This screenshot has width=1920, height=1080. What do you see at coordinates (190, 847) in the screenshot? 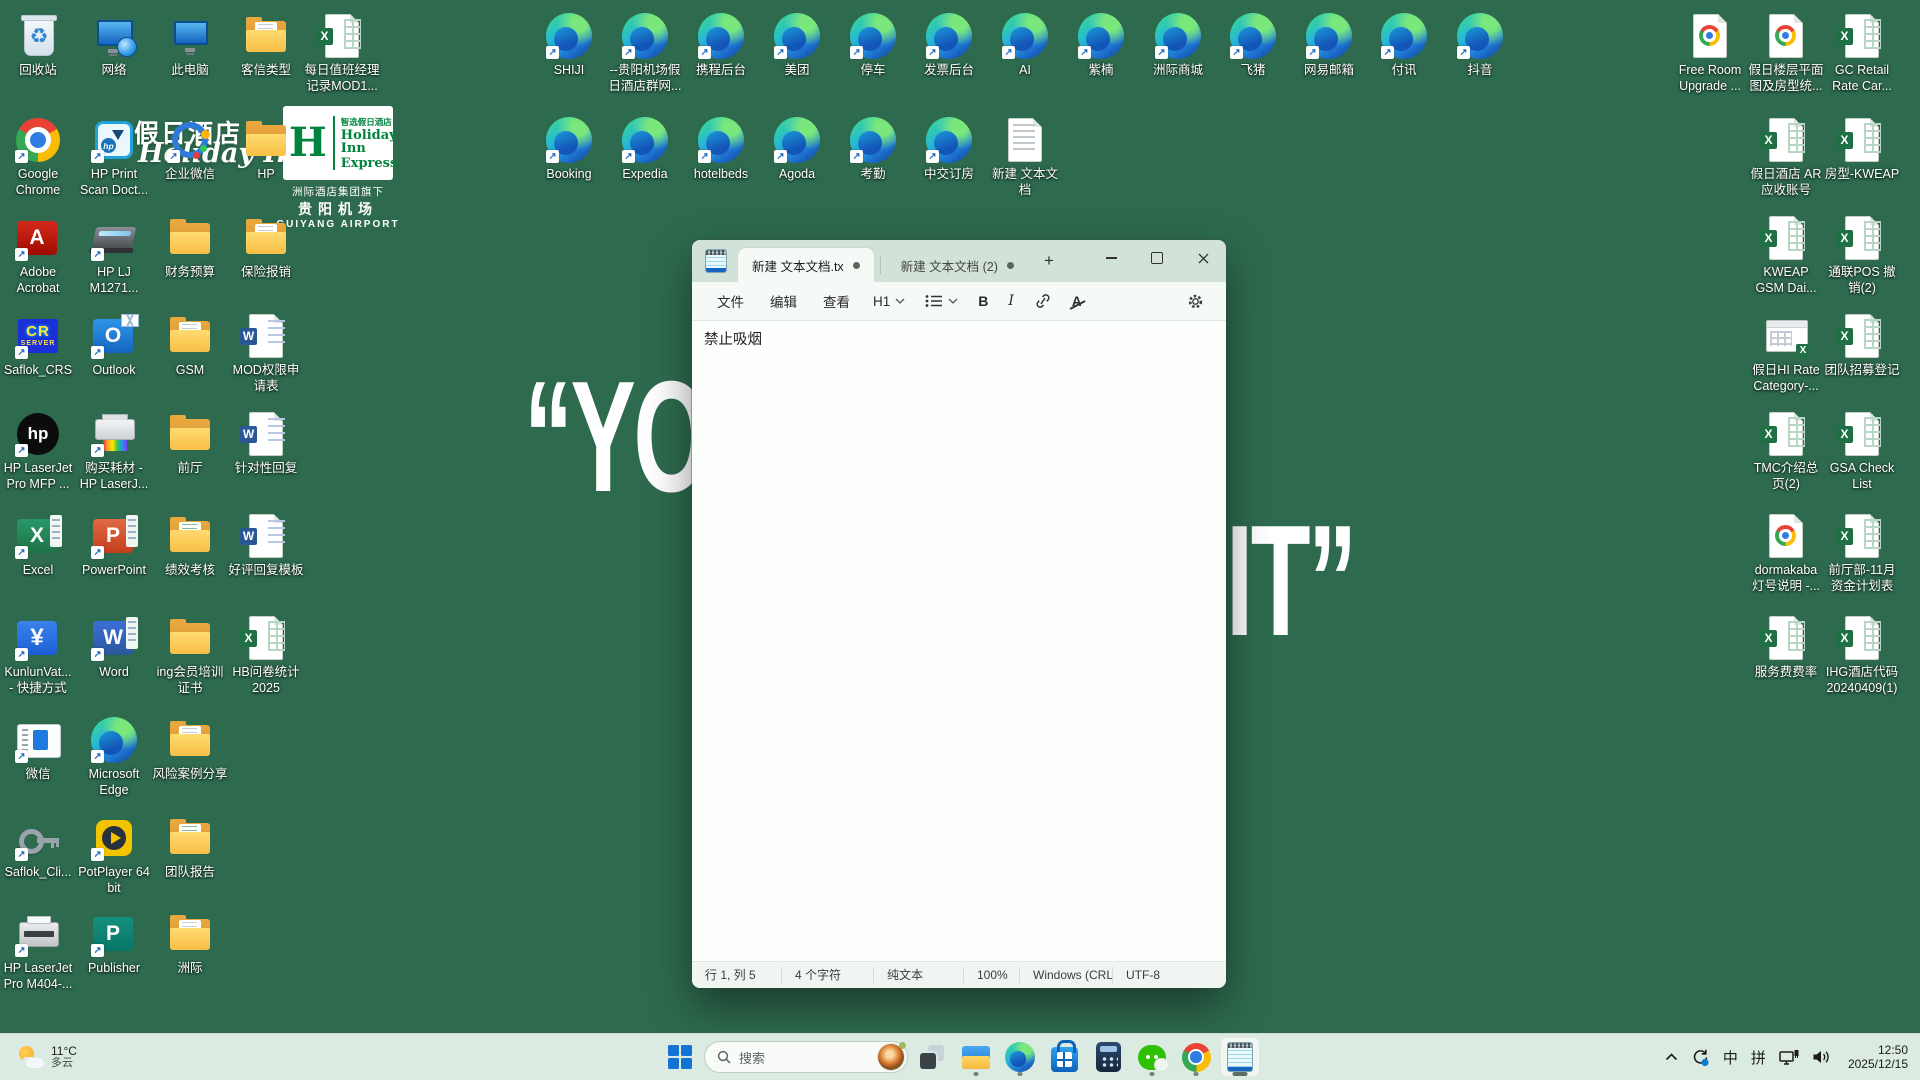
I see `desktop-icon: 团队报告` at bounding box center [190, 847].